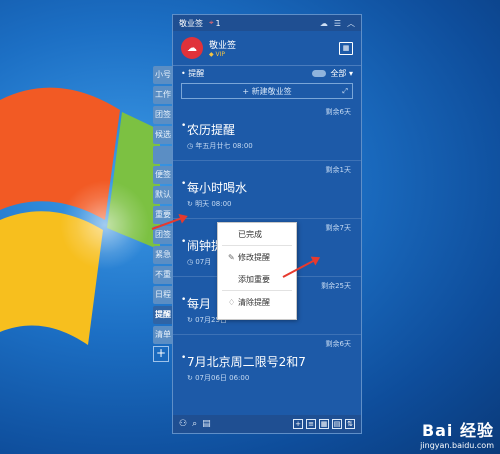 The width and height of the screenshot is (500, 454). I want to click on new-note-button: + 新建敬业签 ⤢, so click(267, 91).